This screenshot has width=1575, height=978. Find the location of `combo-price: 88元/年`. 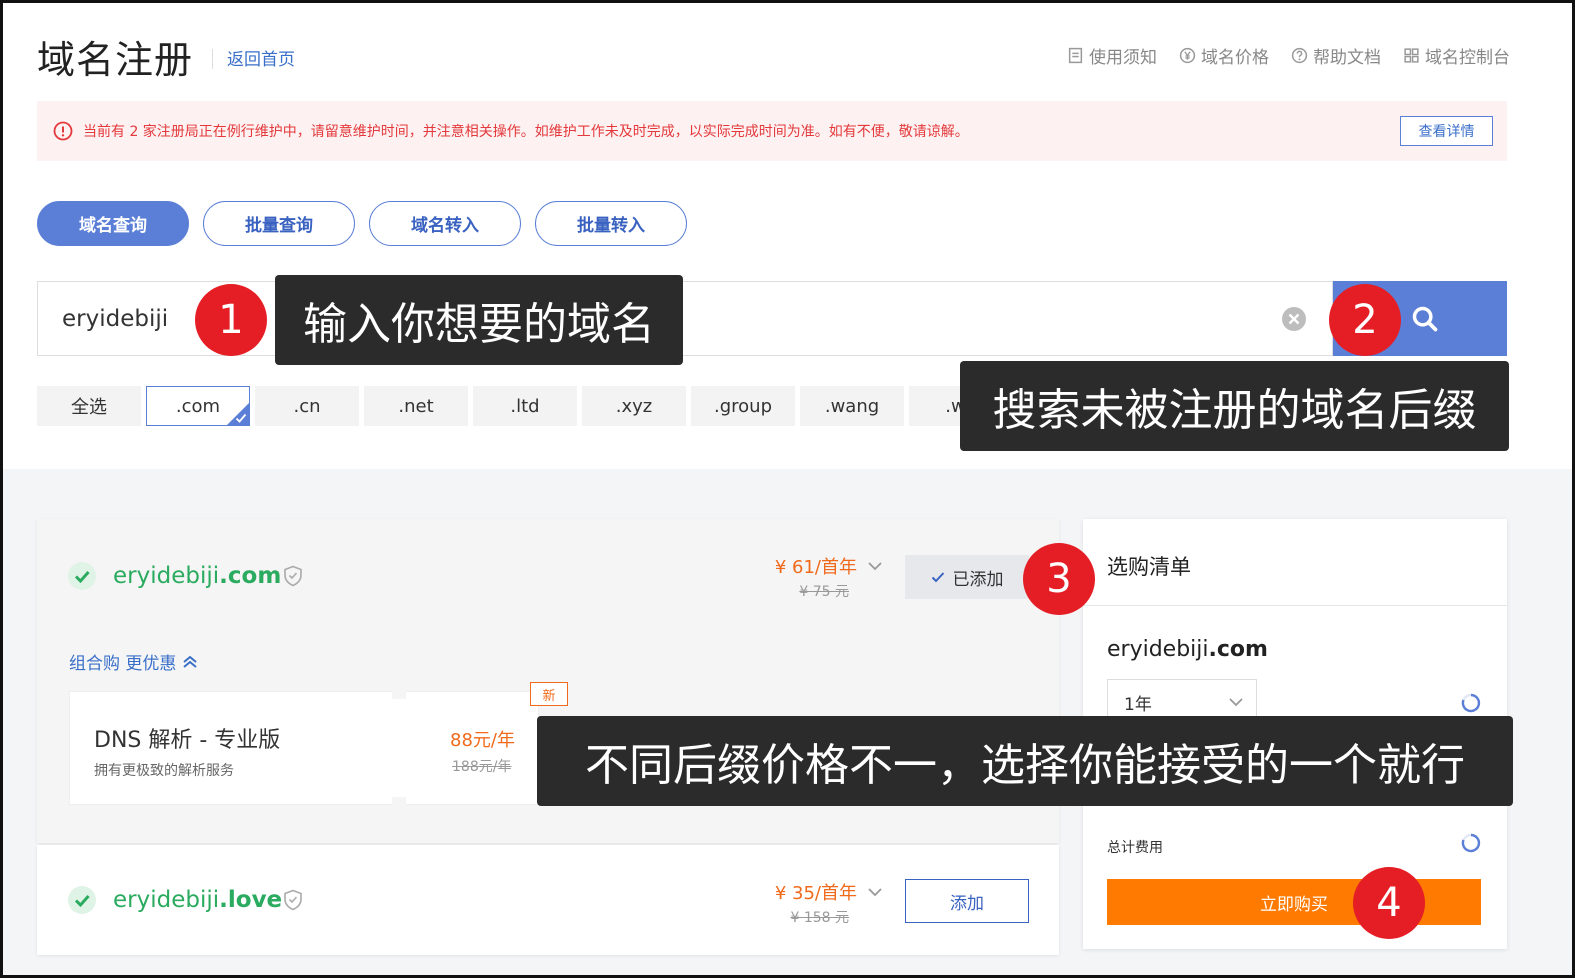

combo-price: 88元/年 is located at coordinates (482, 740).